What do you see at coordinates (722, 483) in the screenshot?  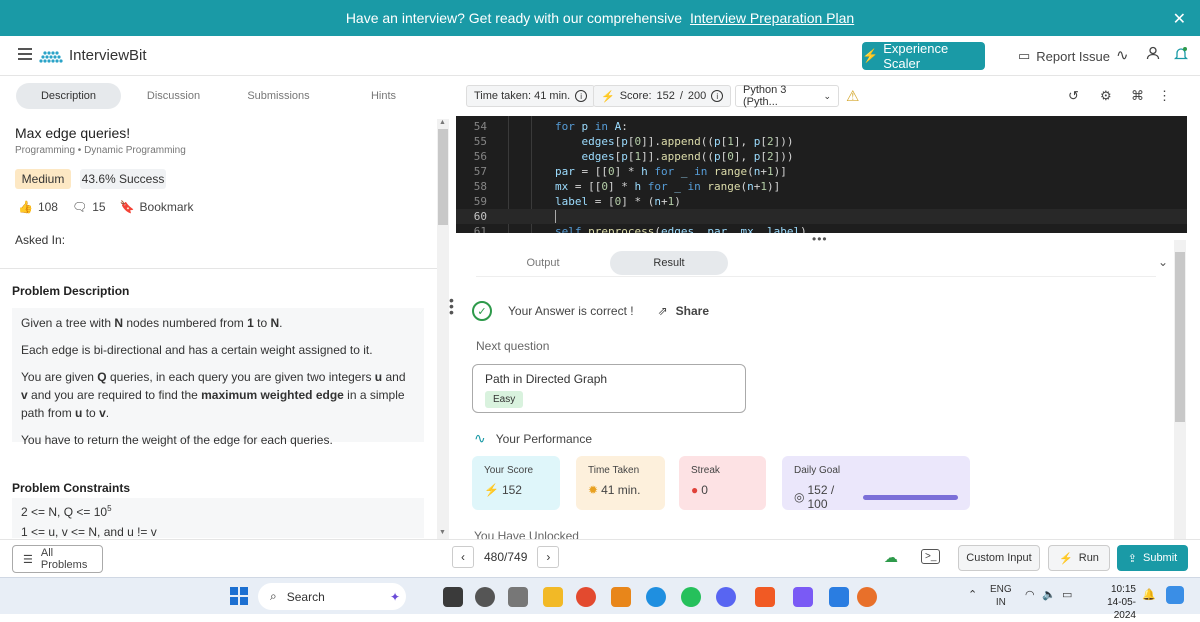 I see `streak-card: Streak ● 0` at bounding box center [722, 483].